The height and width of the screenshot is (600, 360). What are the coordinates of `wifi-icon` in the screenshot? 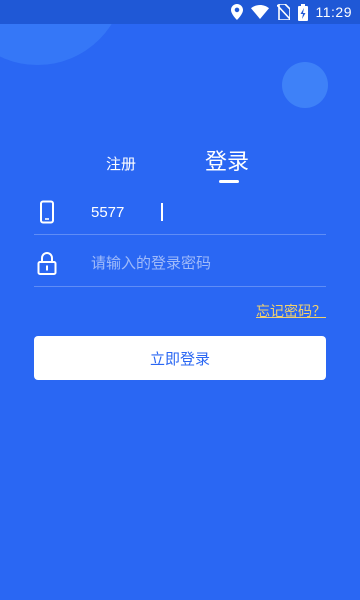 It's located at (259, 12).